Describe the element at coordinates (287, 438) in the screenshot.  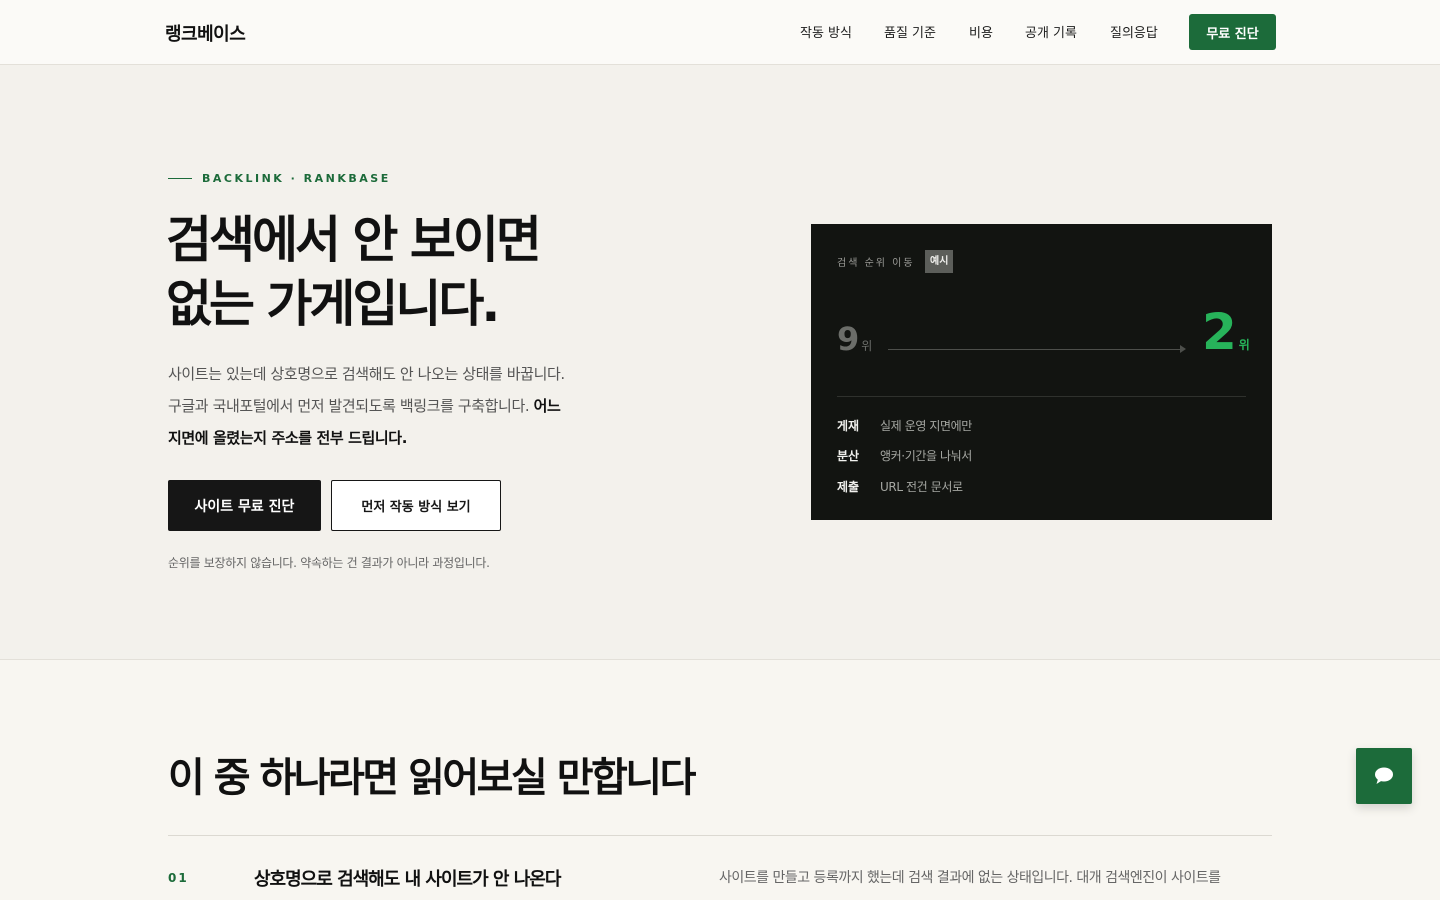
I see `hero-desc-line-3-bold: 지면에 올렸는지 주소를 전부 드립니다.` at that location.